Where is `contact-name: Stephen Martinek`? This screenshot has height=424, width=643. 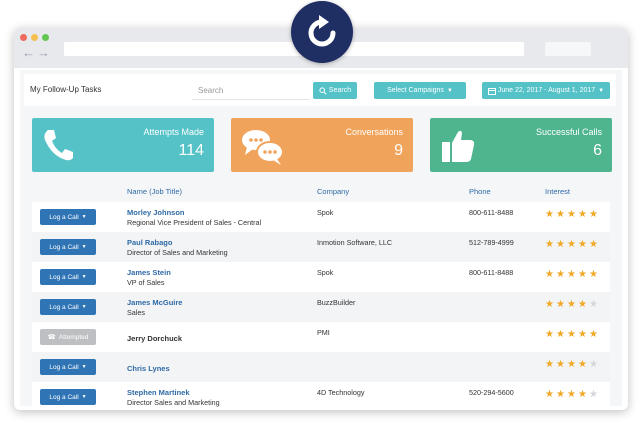
contact-name: Stephen Martinek is located at coordinates (158, 392).